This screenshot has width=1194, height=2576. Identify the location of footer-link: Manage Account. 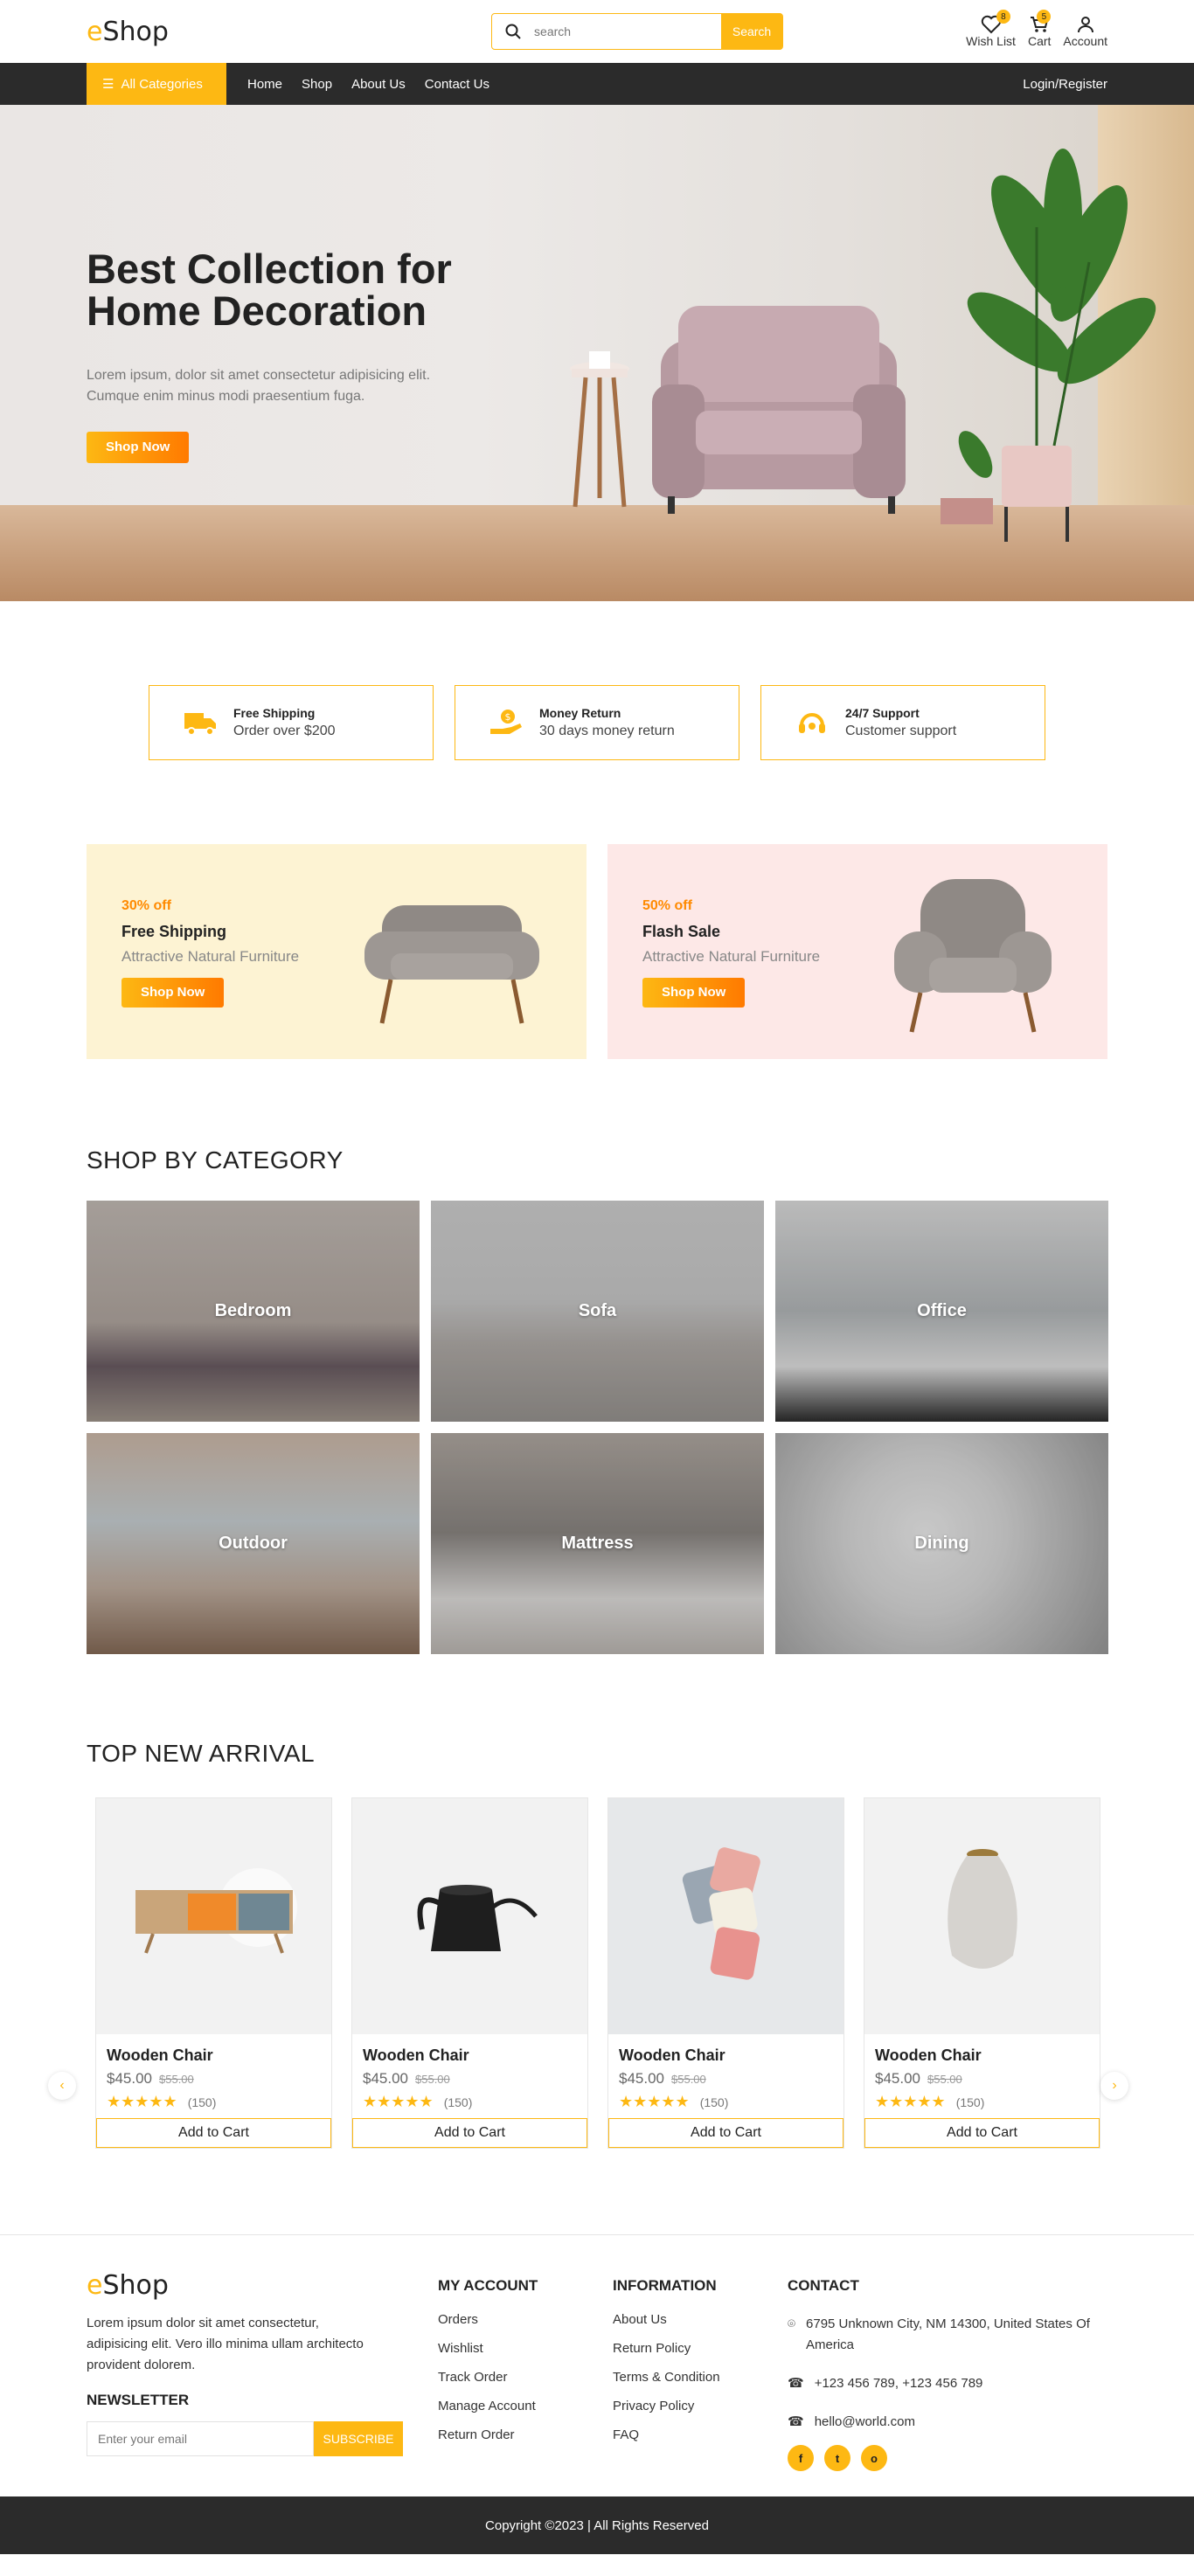
(526, 2406).